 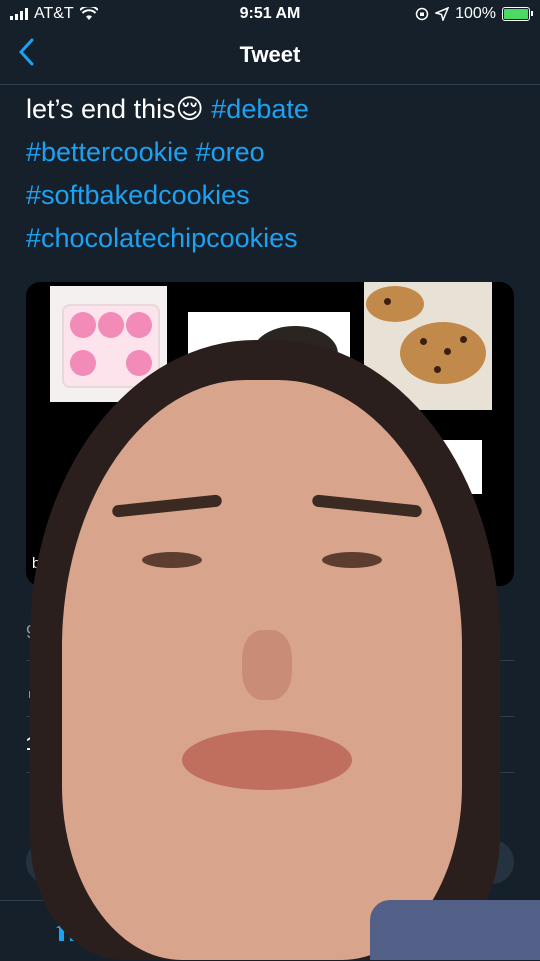 I want to click on nav-bar: Tweet, so click(x=270, y=56).